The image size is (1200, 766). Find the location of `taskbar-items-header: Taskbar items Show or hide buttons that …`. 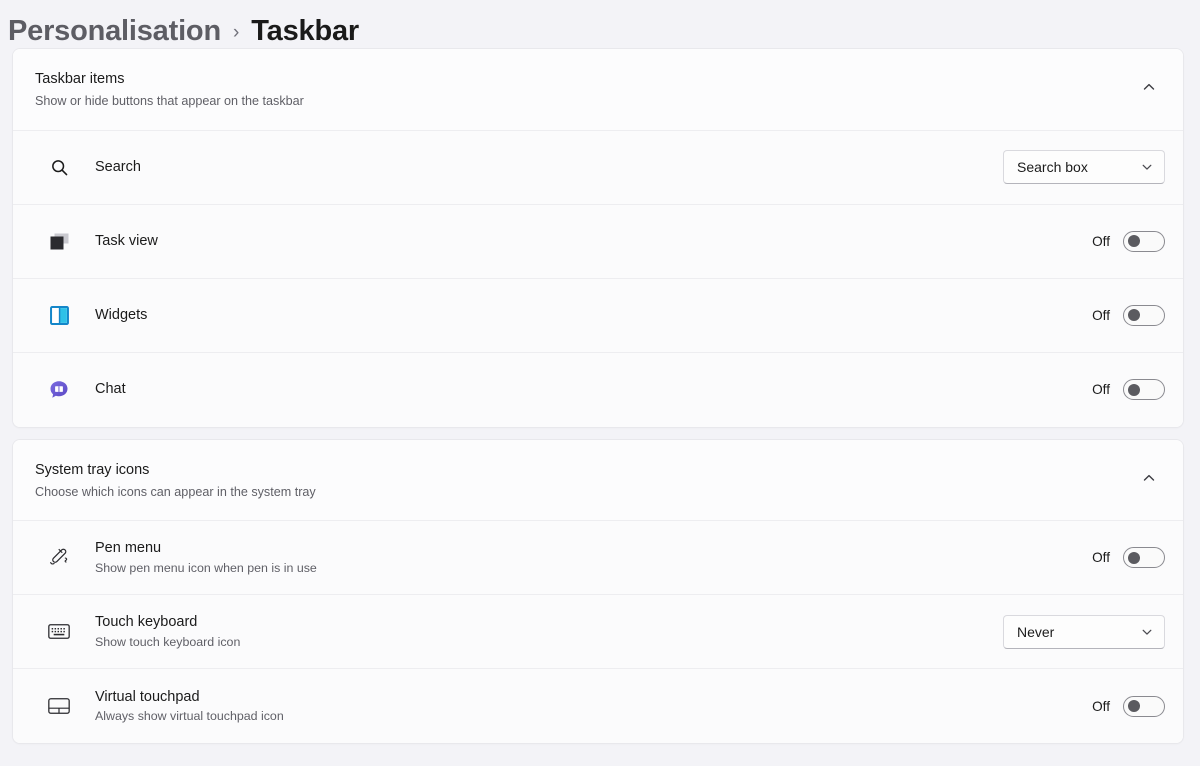

taskbar-items-header: Taskbar items Show or hide buttons that … is located at coordinates (598, 90).